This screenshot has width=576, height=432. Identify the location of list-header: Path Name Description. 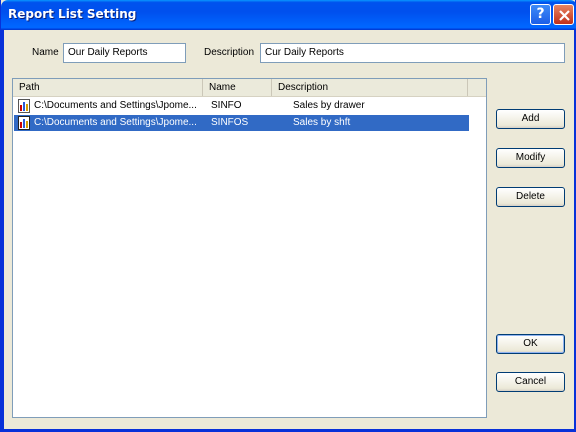
(249, 88).